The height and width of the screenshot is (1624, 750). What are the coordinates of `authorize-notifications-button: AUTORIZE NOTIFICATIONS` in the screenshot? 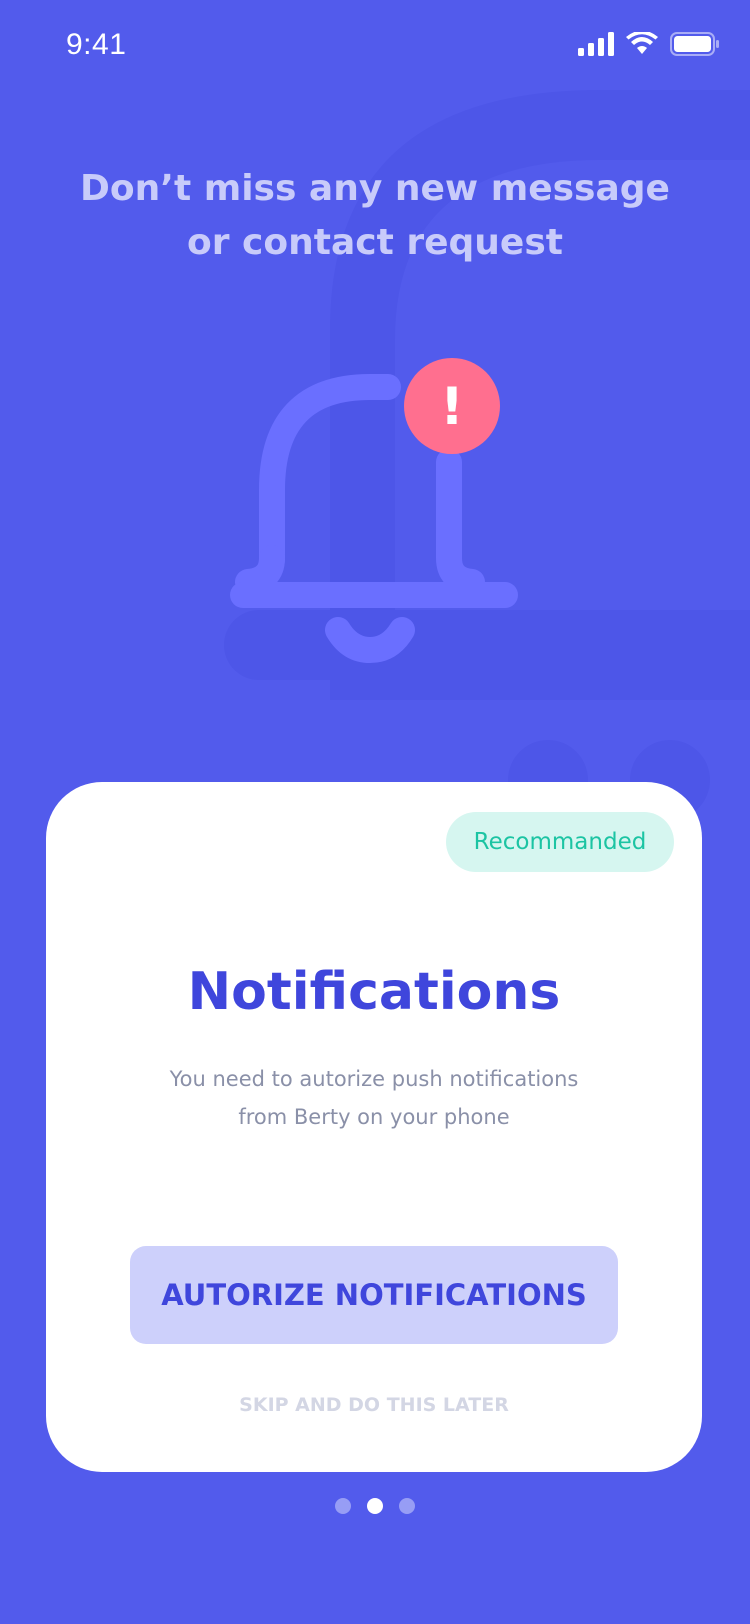 It's located at (374, 1295).